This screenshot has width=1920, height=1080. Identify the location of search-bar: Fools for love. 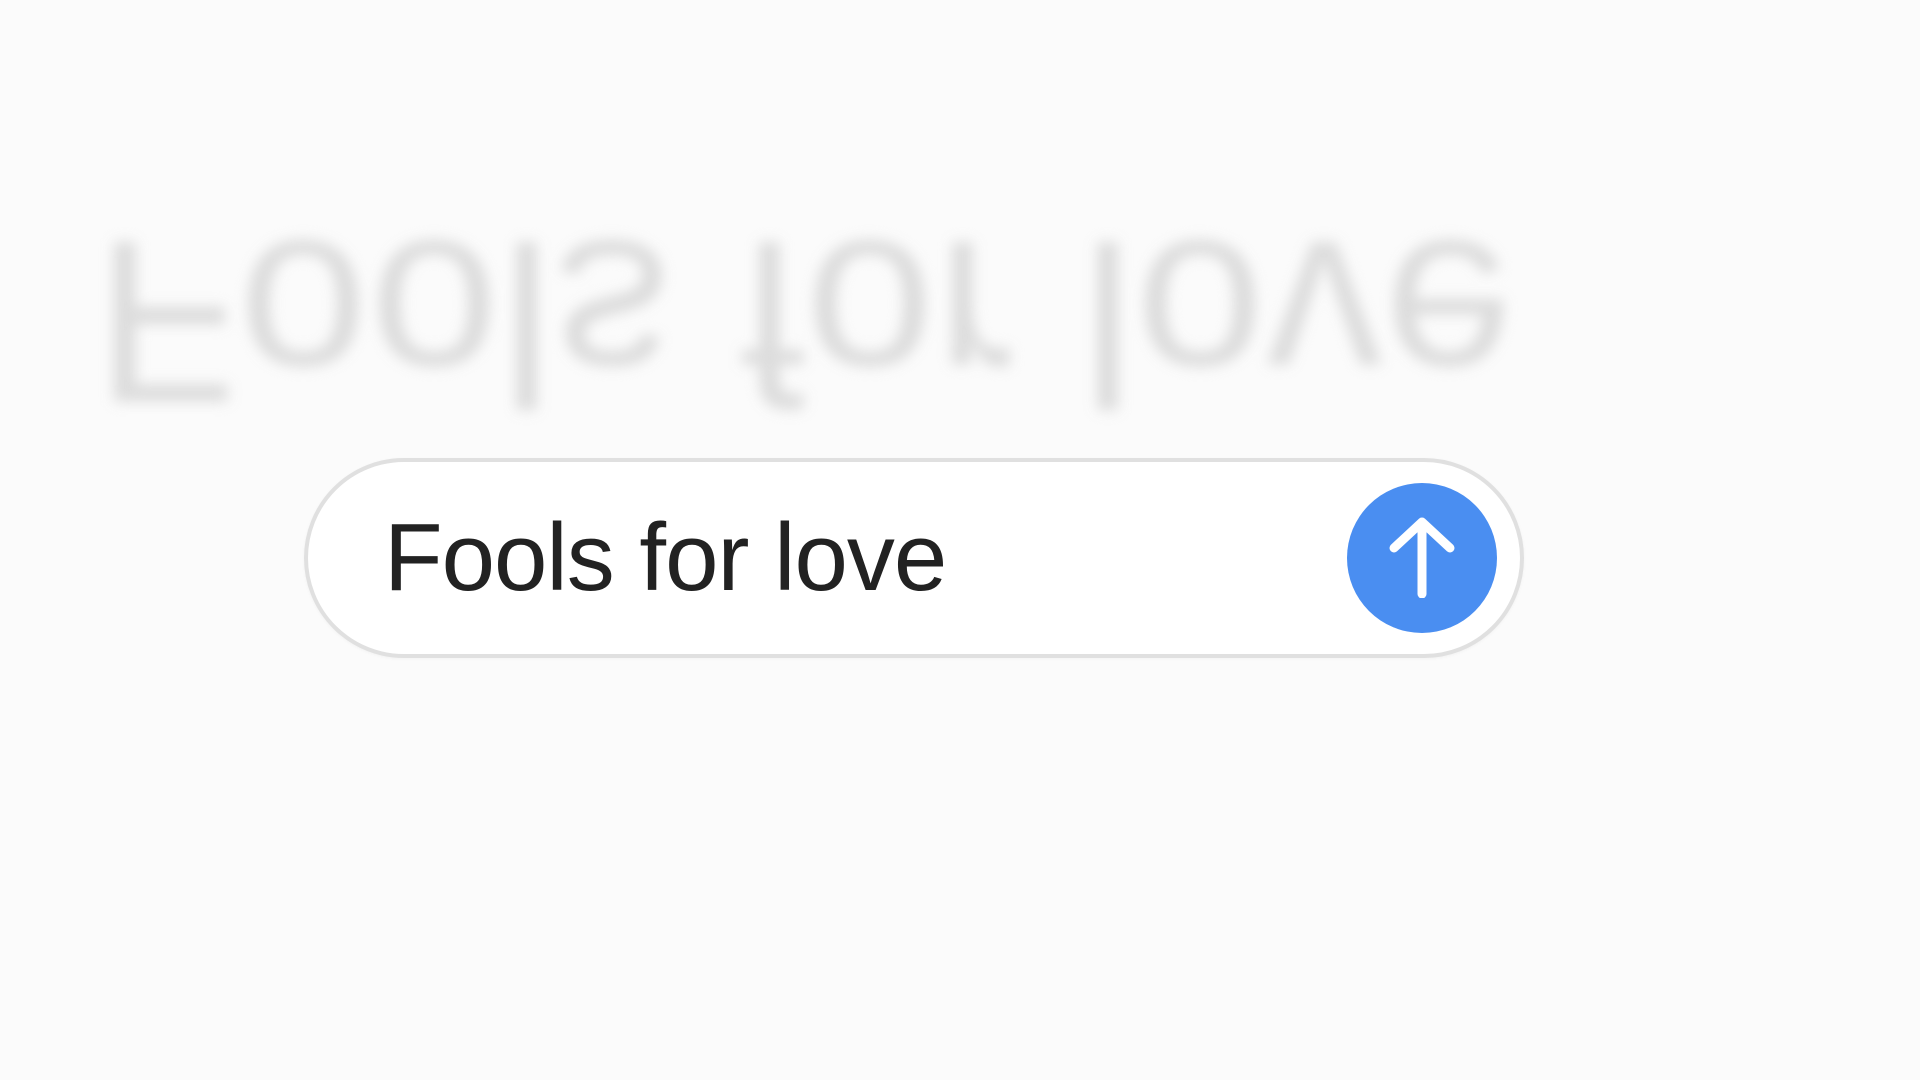
(914, 558).